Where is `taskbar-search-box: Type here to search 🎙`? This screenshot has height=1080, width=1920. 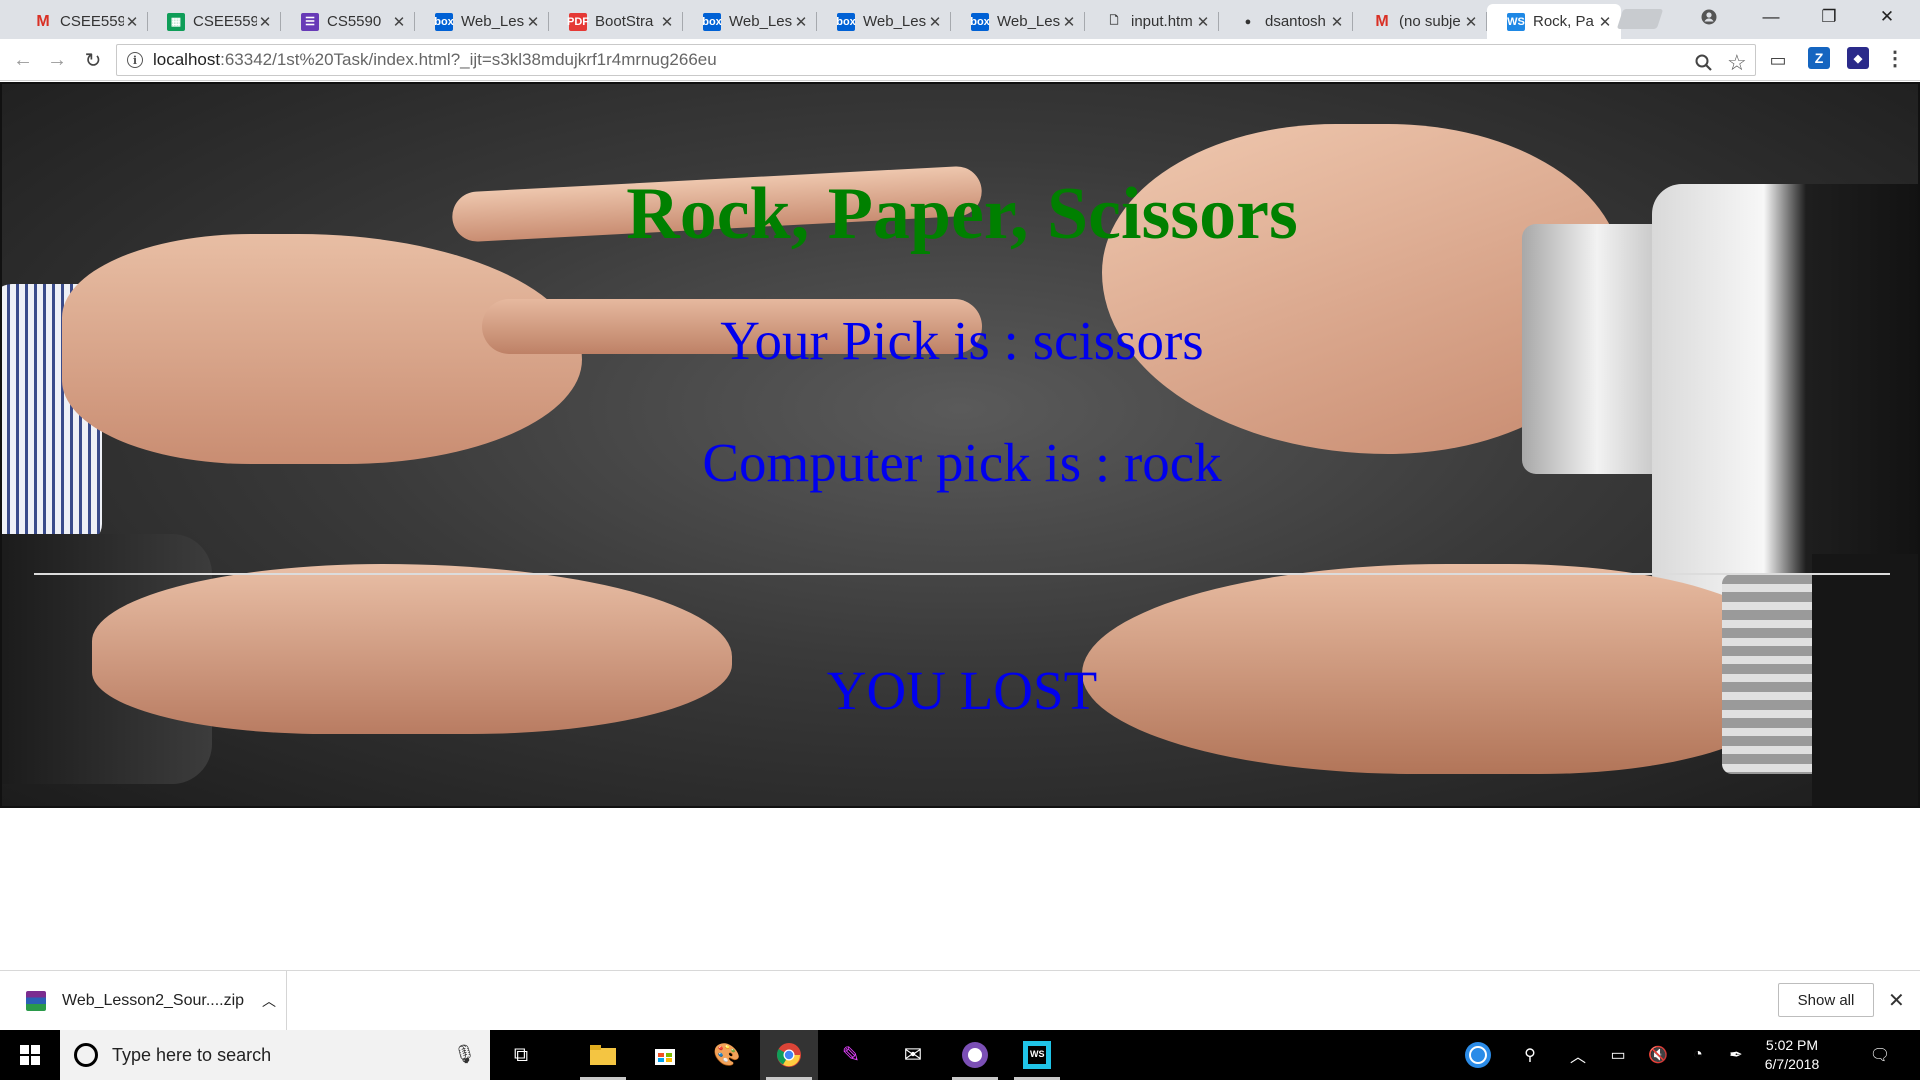
taskbar-search-box: Type here to search 🎙 is located at coordinates (275, 1055).